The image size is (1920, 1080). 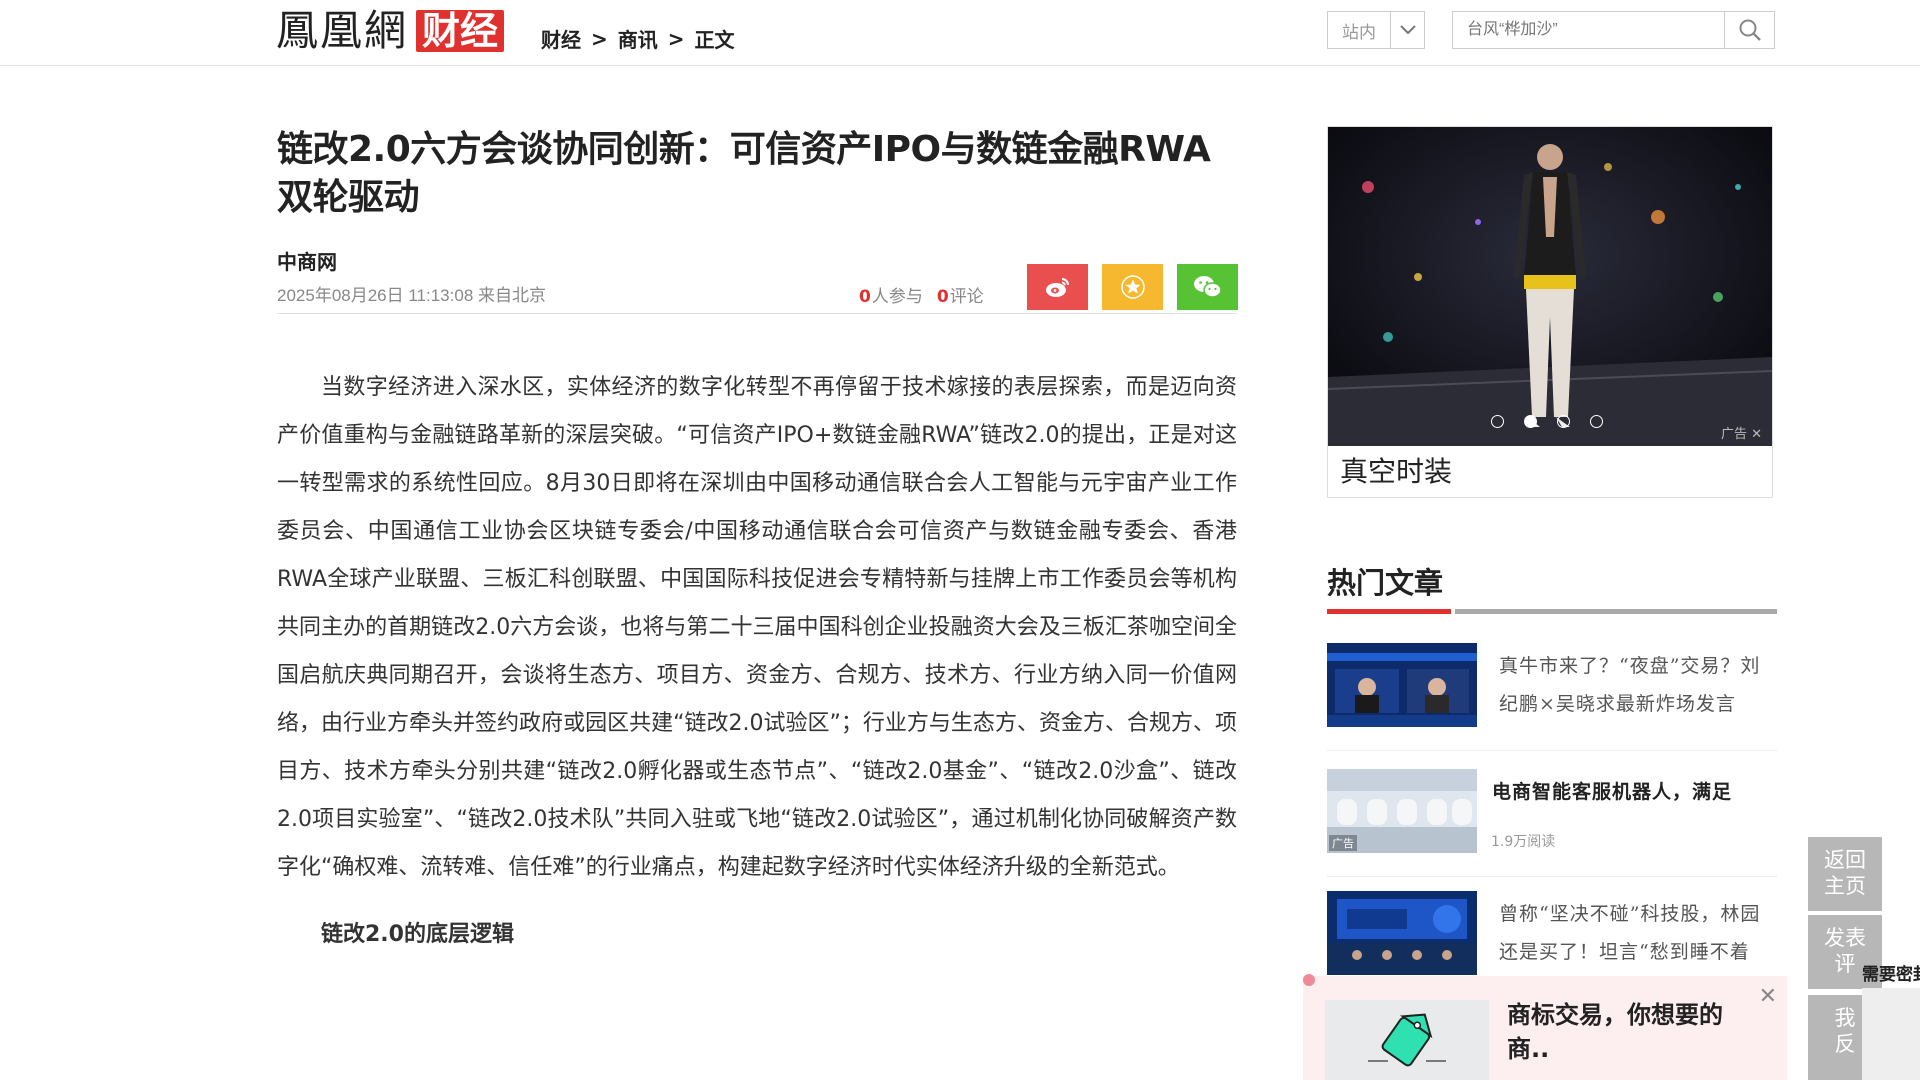 What do you see at coordinates (757, 260) in the screenshot?
I see `article-source: 中商网` at bounding box center [757, 260].